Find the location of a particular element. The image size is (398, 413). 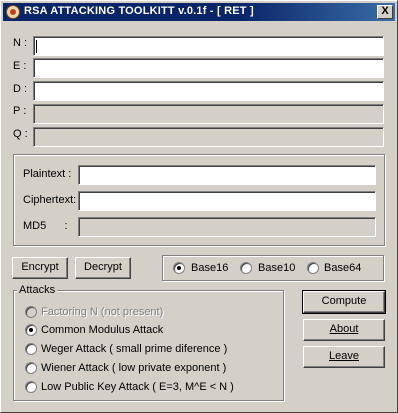

plaintext-field is located at coordinates (227, 175).